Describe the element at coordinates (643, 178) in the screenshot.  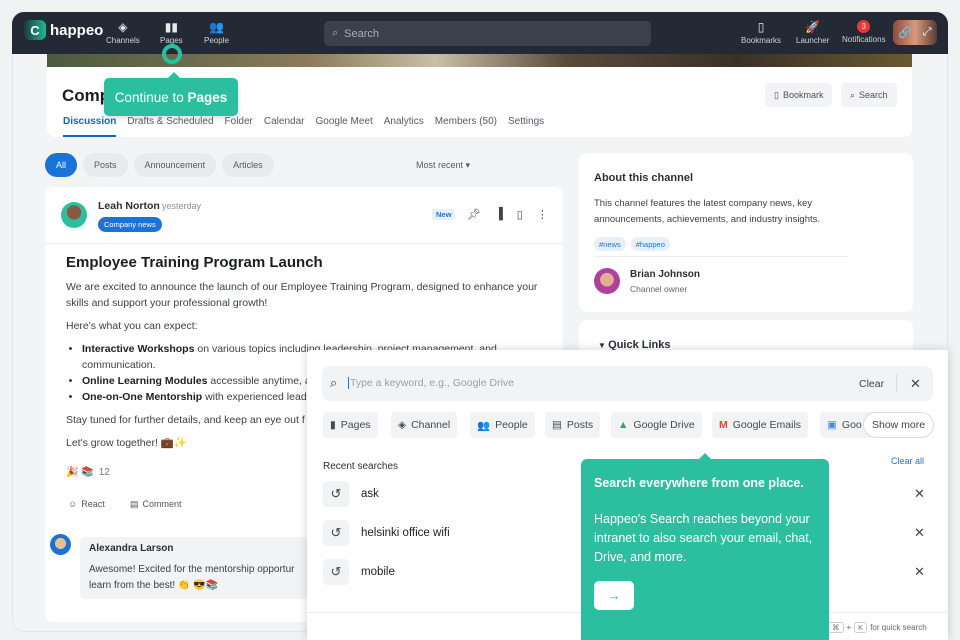
I see `about-title: About this channel` at that location.